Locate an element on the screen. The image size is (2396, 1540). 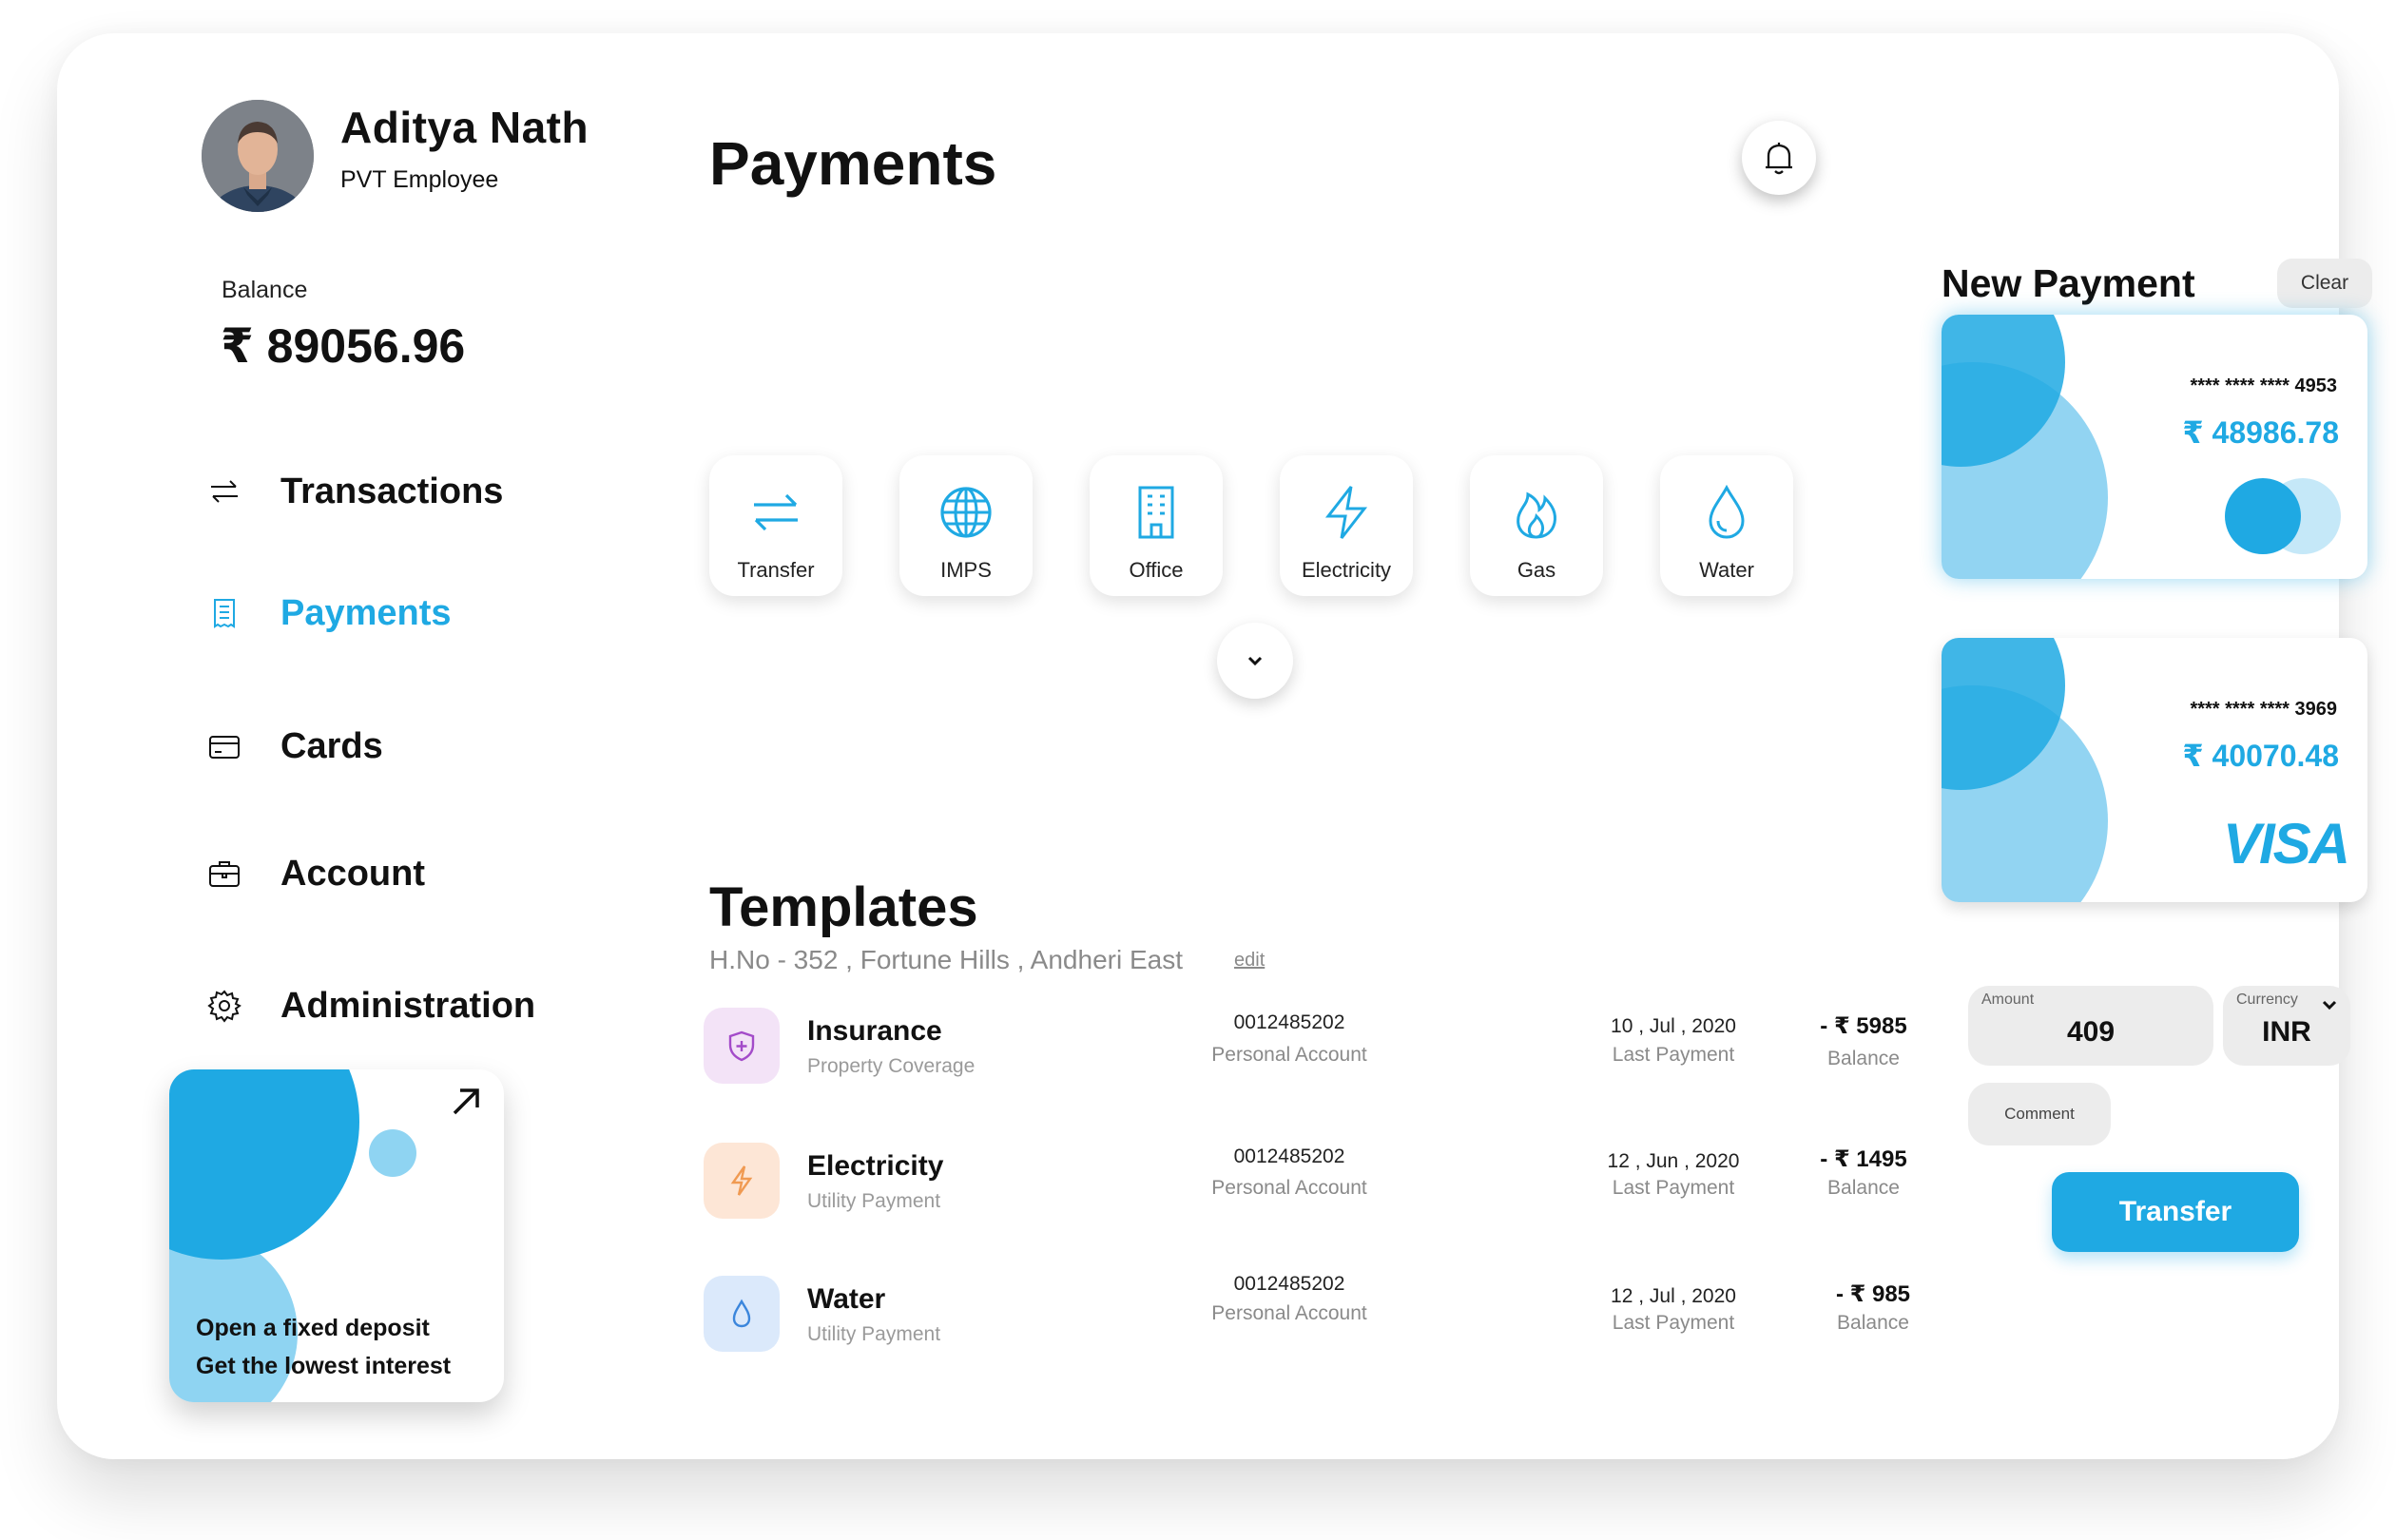
new-payment-title: New Payment is located at coordinates (2068, 283).